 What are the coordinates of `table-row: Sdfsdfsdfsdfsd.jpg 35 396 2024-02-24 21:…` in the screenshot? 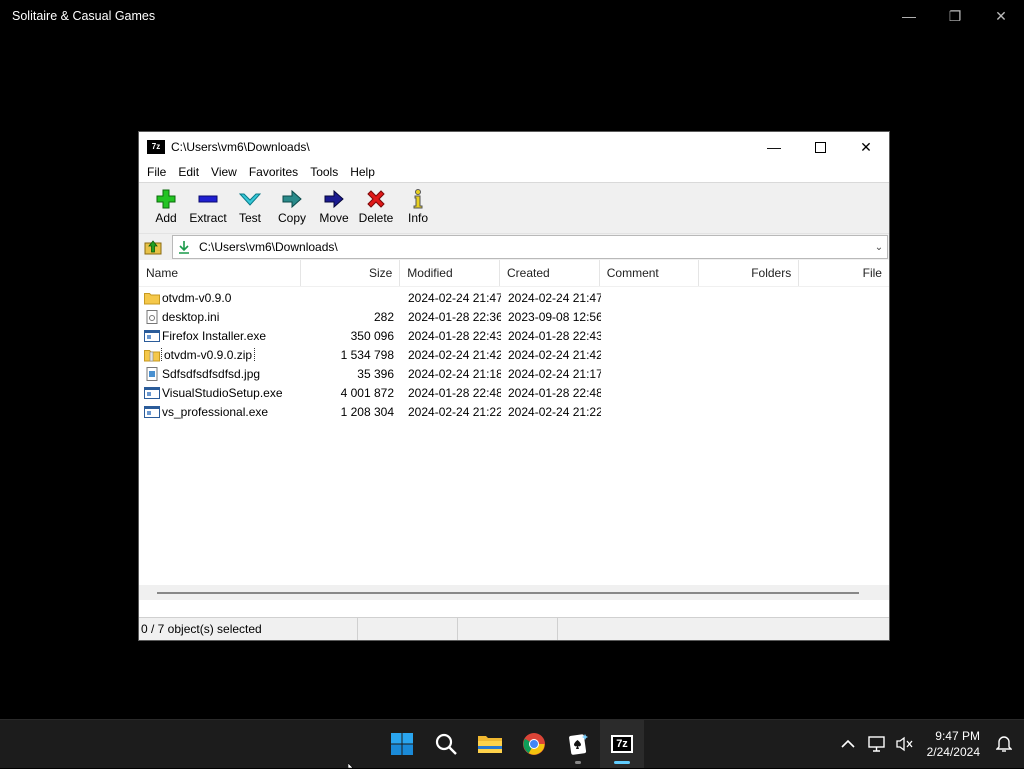 It's located at (514, 373).